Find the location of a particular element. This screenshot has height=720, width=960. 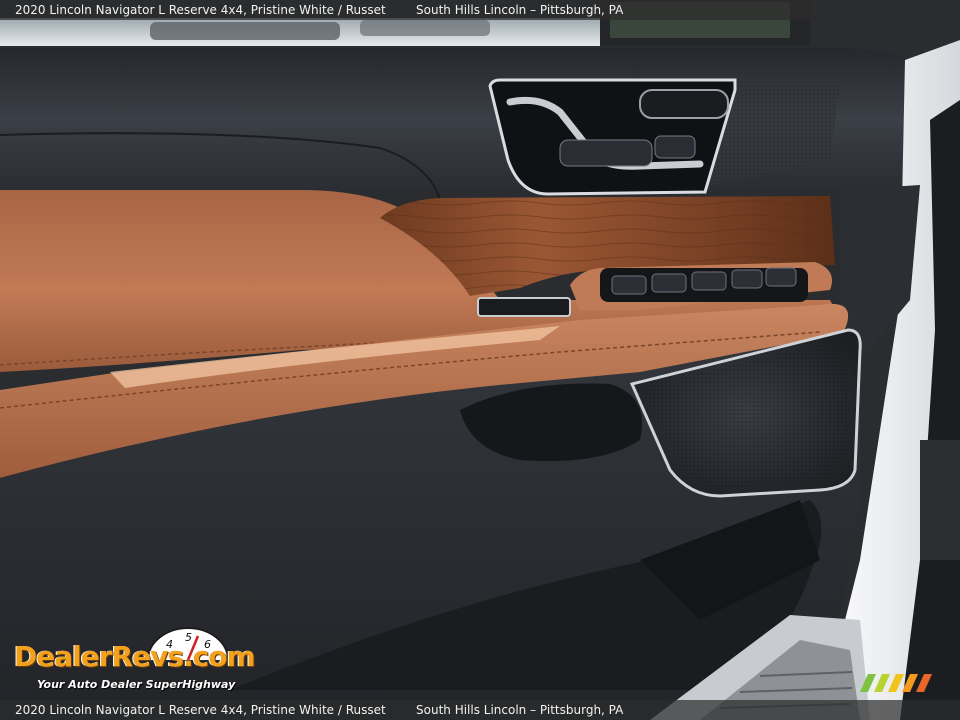

stripes-logo is located at coordinates (896, 683).